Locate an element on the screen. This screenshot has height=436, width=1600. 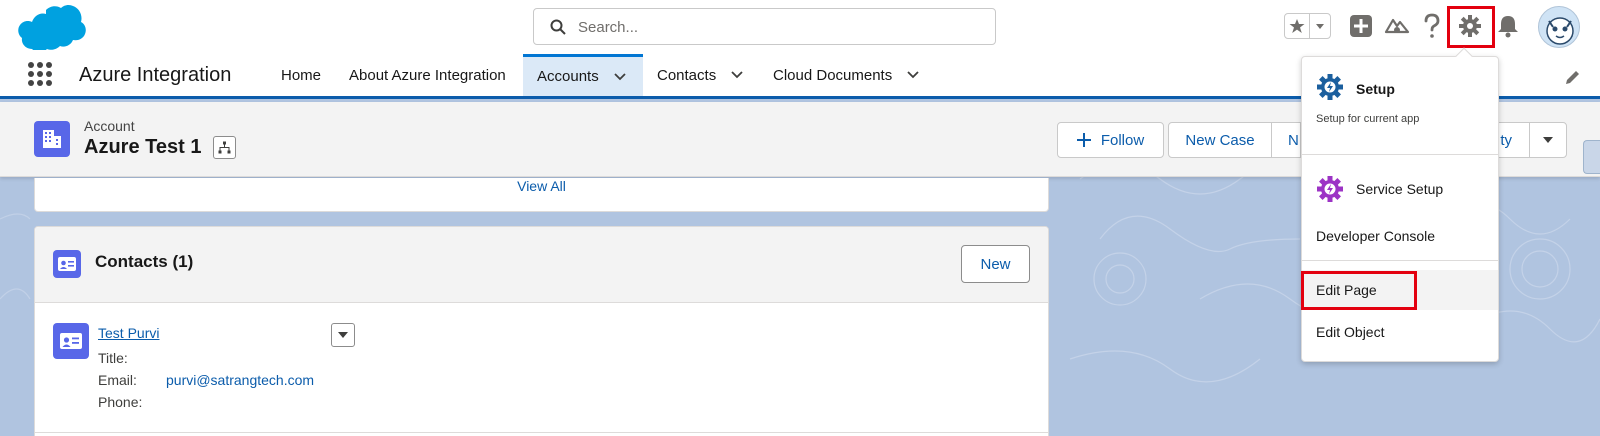
contacts-card-title: Contacts (1) is located at coordinates (144, 262).